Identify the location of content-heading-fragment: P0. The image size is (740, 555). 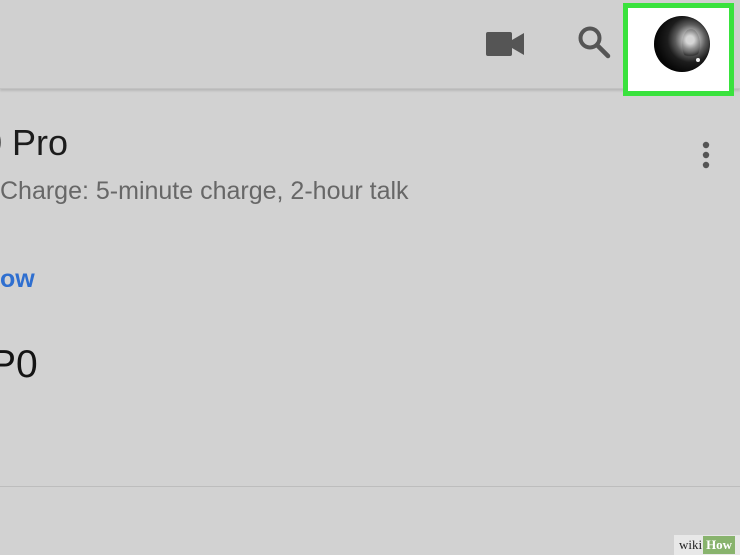
(19, 364).